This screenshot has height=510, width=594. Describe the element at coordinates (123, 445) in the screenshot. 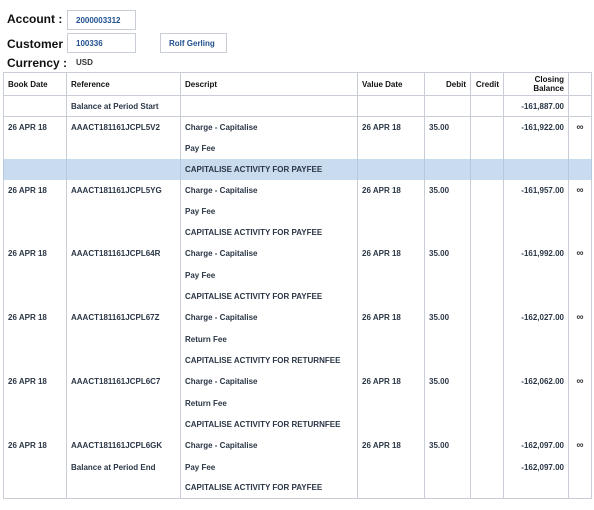

I see `reference: AAACT181161JCPL6GK` at that location.